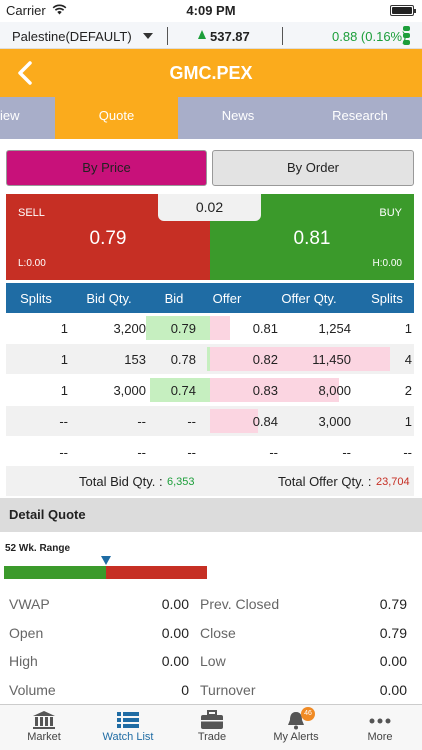 The width and height of the screenshot is (422, 750). I want to click on by-price-button: By Price, so click(106, 168).